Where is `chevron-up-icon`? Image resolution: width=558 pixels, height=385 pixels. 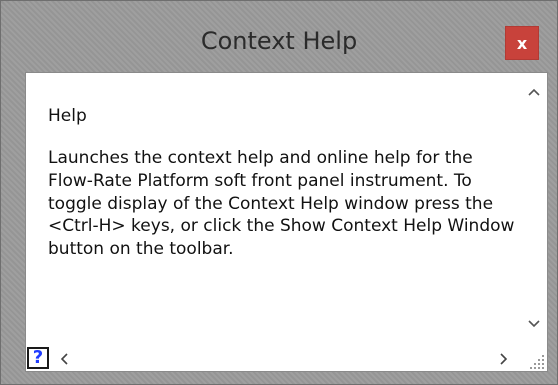 chevron-up-icon is located at coordinates (534, 92).